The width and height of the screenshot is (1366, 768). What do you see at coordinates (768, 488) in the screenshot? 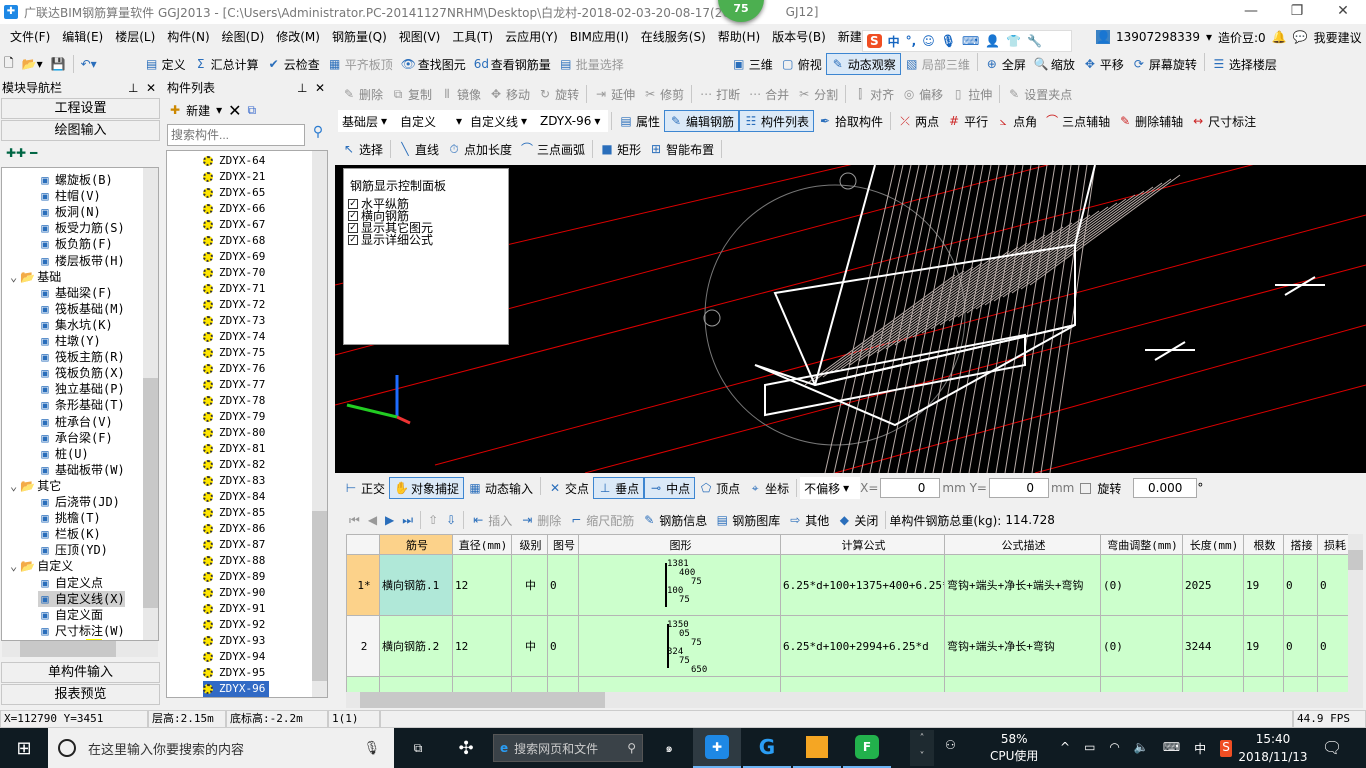
I see `toolbar-button: ⌖ 坐标` at bounding box center [768, 488].